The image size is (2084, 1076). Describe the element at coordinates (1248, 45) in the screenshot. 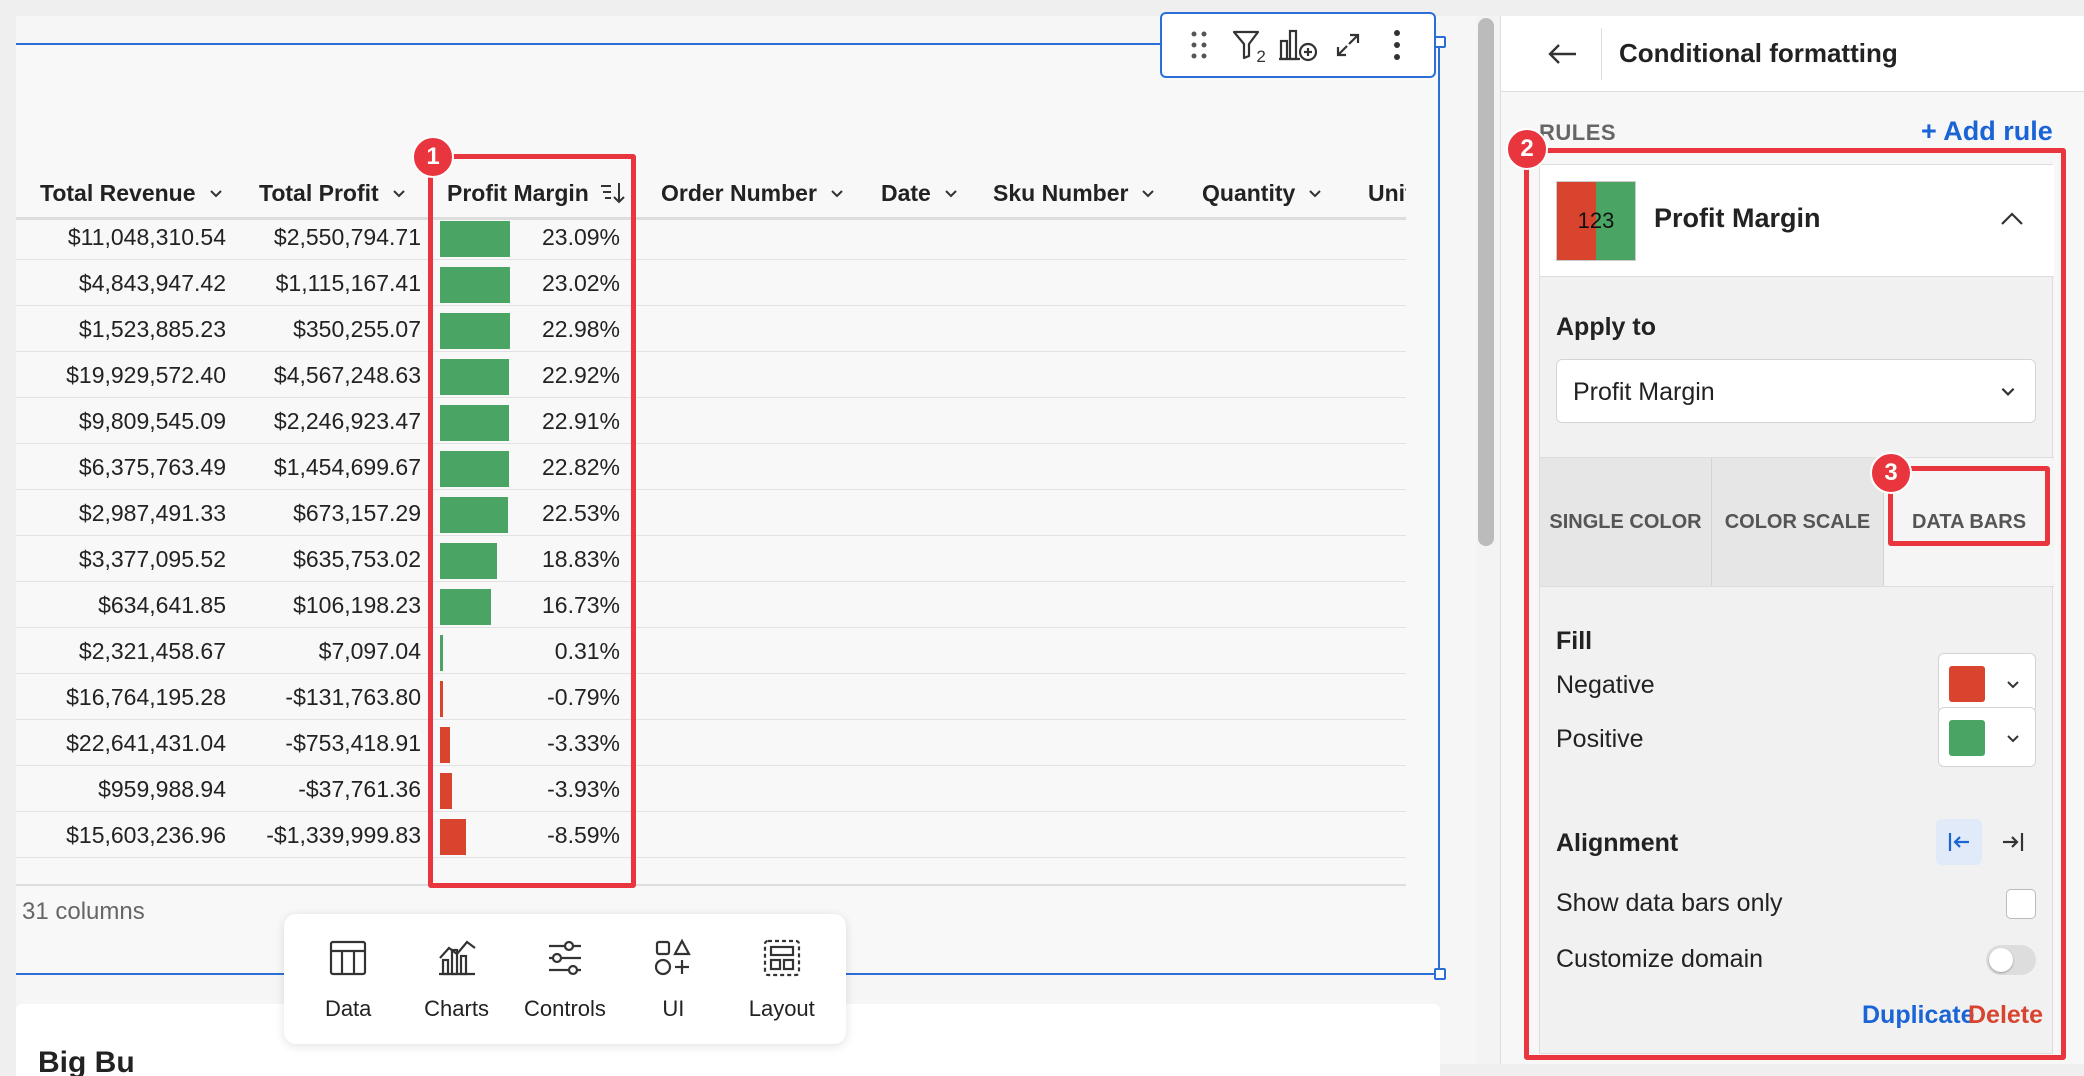

I see `filter-icon: 2` at that location.